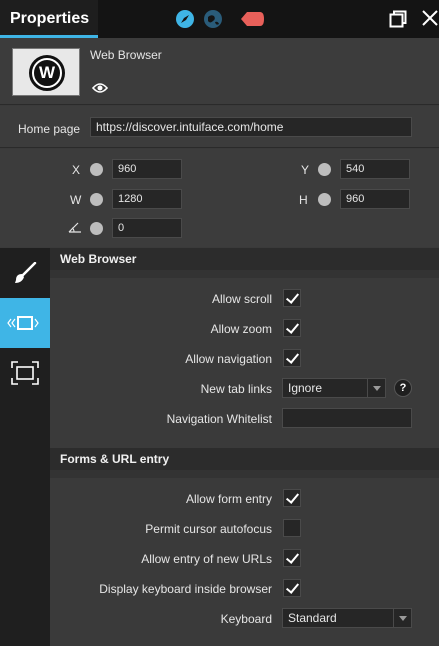  Describe the element at coordinates (96, 228) in the screenshot. I see `rotation-binding-dot` at that location.